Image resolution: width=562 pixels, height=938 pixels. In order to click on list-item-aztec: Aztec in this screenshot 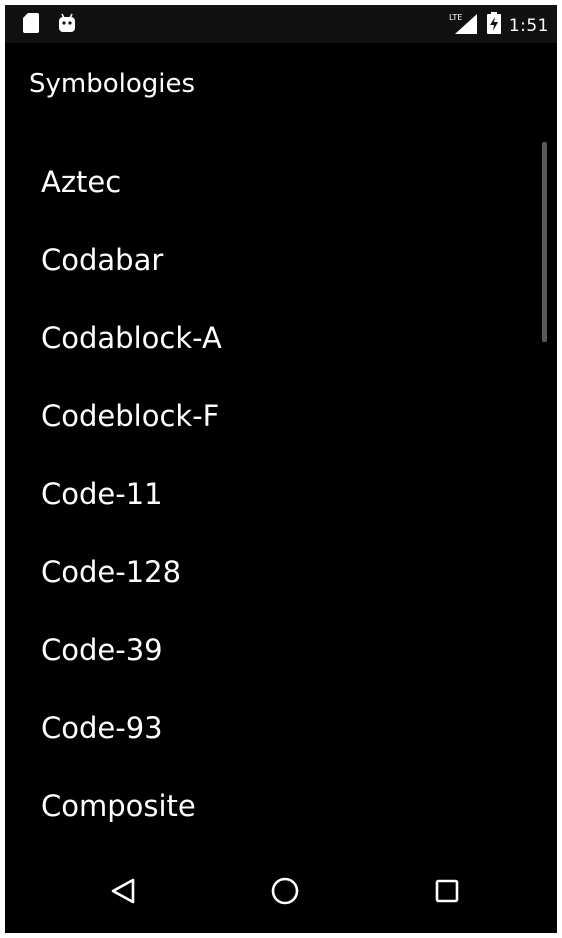, I will do `click(281, 182)`.